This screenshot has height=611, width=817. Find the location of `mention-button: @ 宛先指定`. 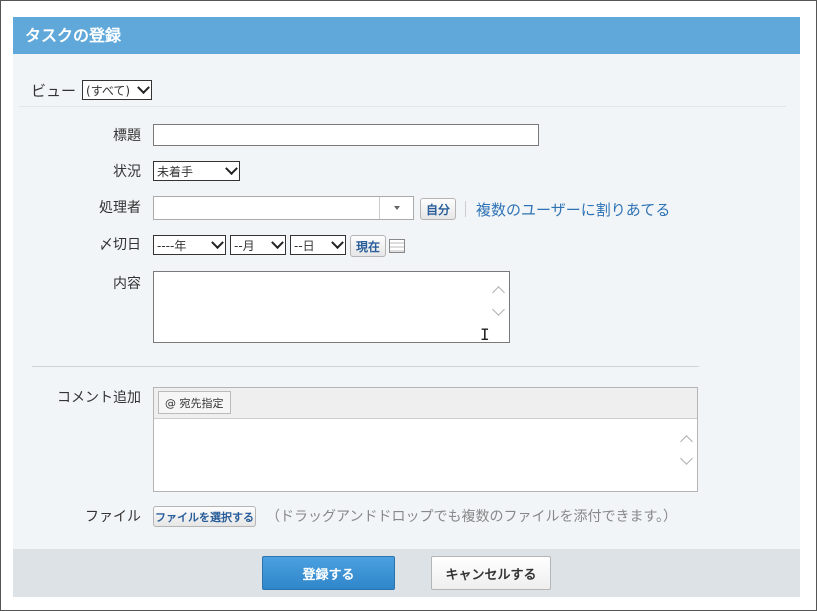

mention-button: @ 宛先指定 is located at coordinates (194, 402).